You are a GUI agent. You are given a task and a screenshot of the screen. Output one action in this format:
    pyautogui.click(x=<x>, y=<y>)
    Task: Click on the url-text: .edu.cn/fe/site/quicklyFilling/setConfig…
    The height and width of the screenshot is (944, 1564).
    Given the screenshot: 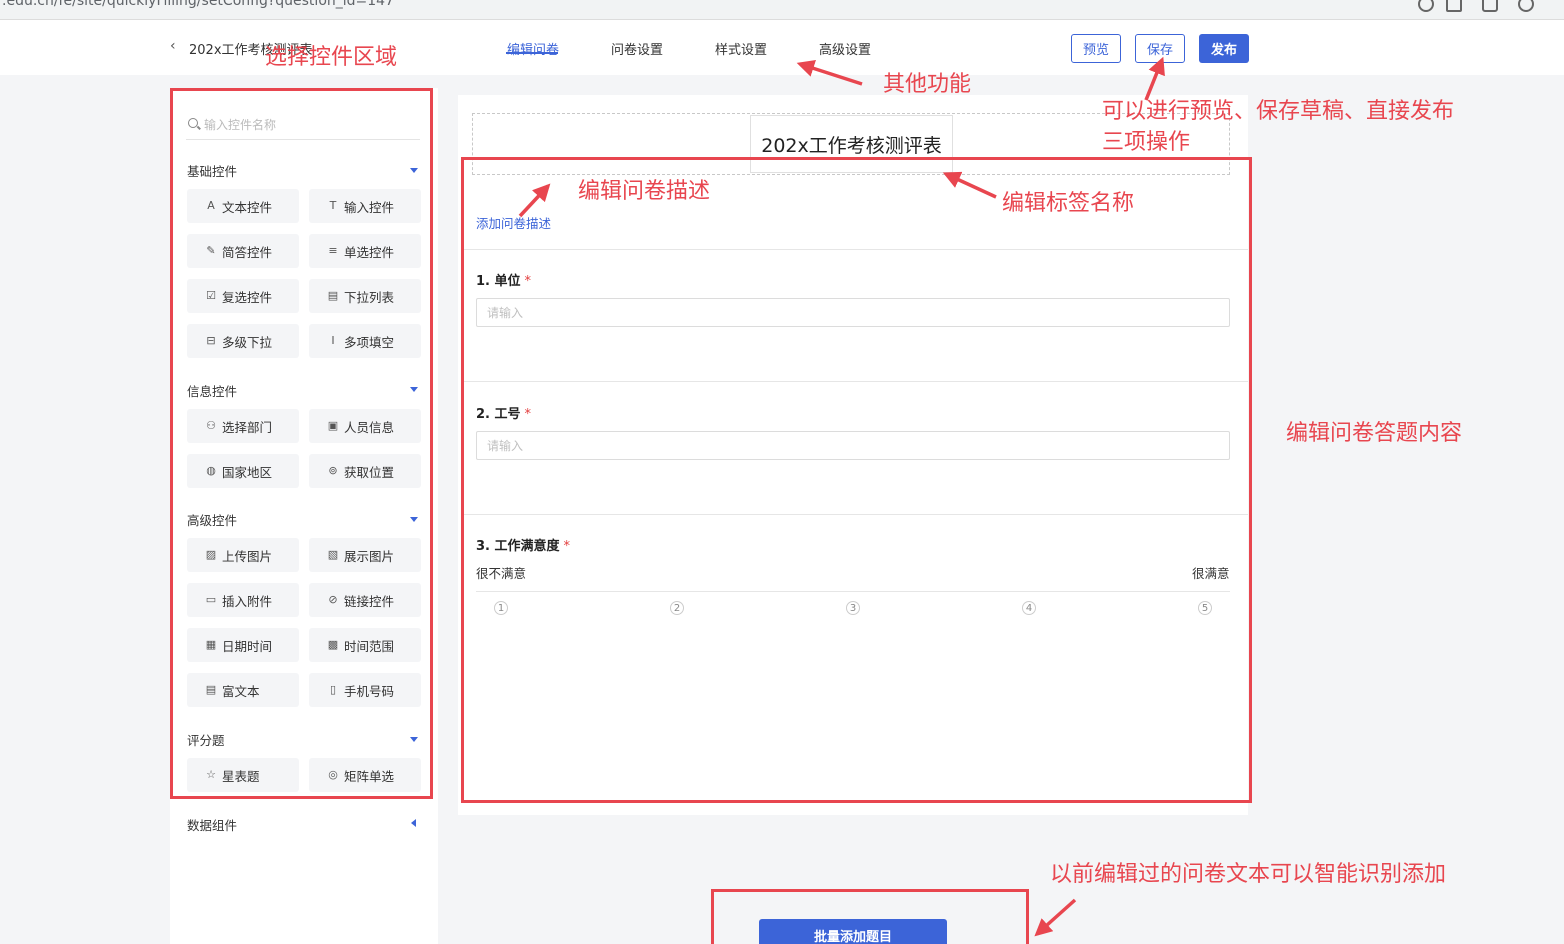 What is the action you would take?
    pyautogui.click(x=198, y=4)
    